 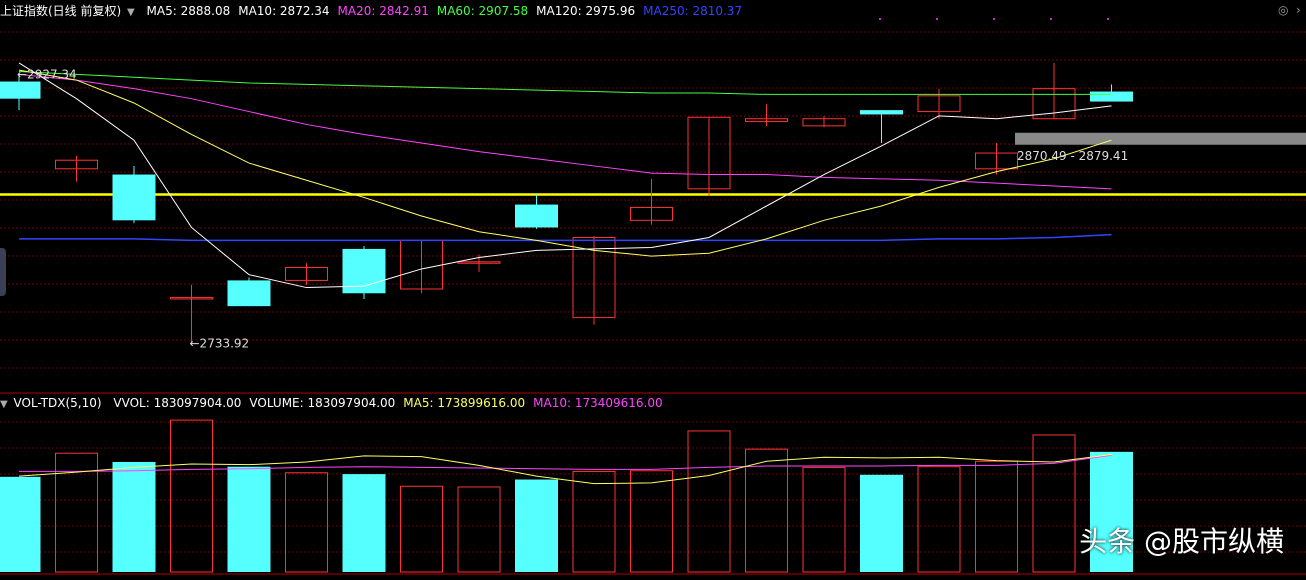 What do you see at coordinates (1072, 156) in the screenshot?
I see `range-annotation: 2870.49 - 2879.41` at bounding box center [1072, 156].